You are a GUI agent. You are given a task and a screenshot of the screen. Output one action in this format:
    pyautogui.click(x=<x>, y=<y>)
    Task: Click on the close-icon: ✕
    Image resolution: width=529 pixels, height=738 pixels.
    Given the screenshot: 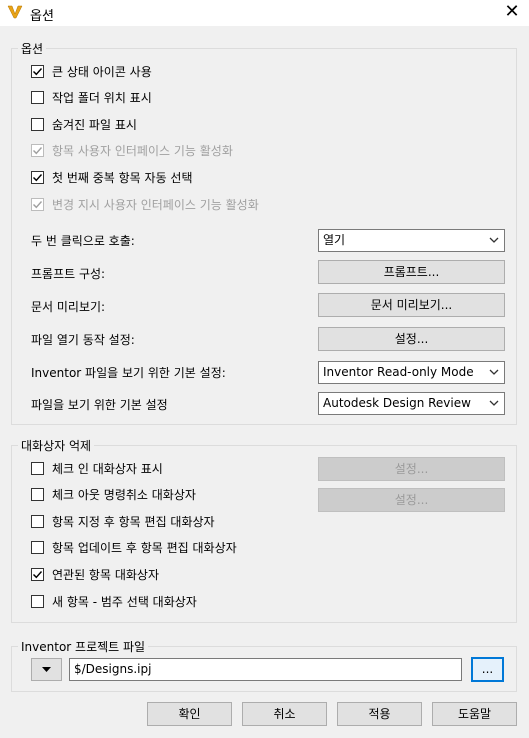 What is the action you would take?
    pyautogui.click(x=512, y=12)
    